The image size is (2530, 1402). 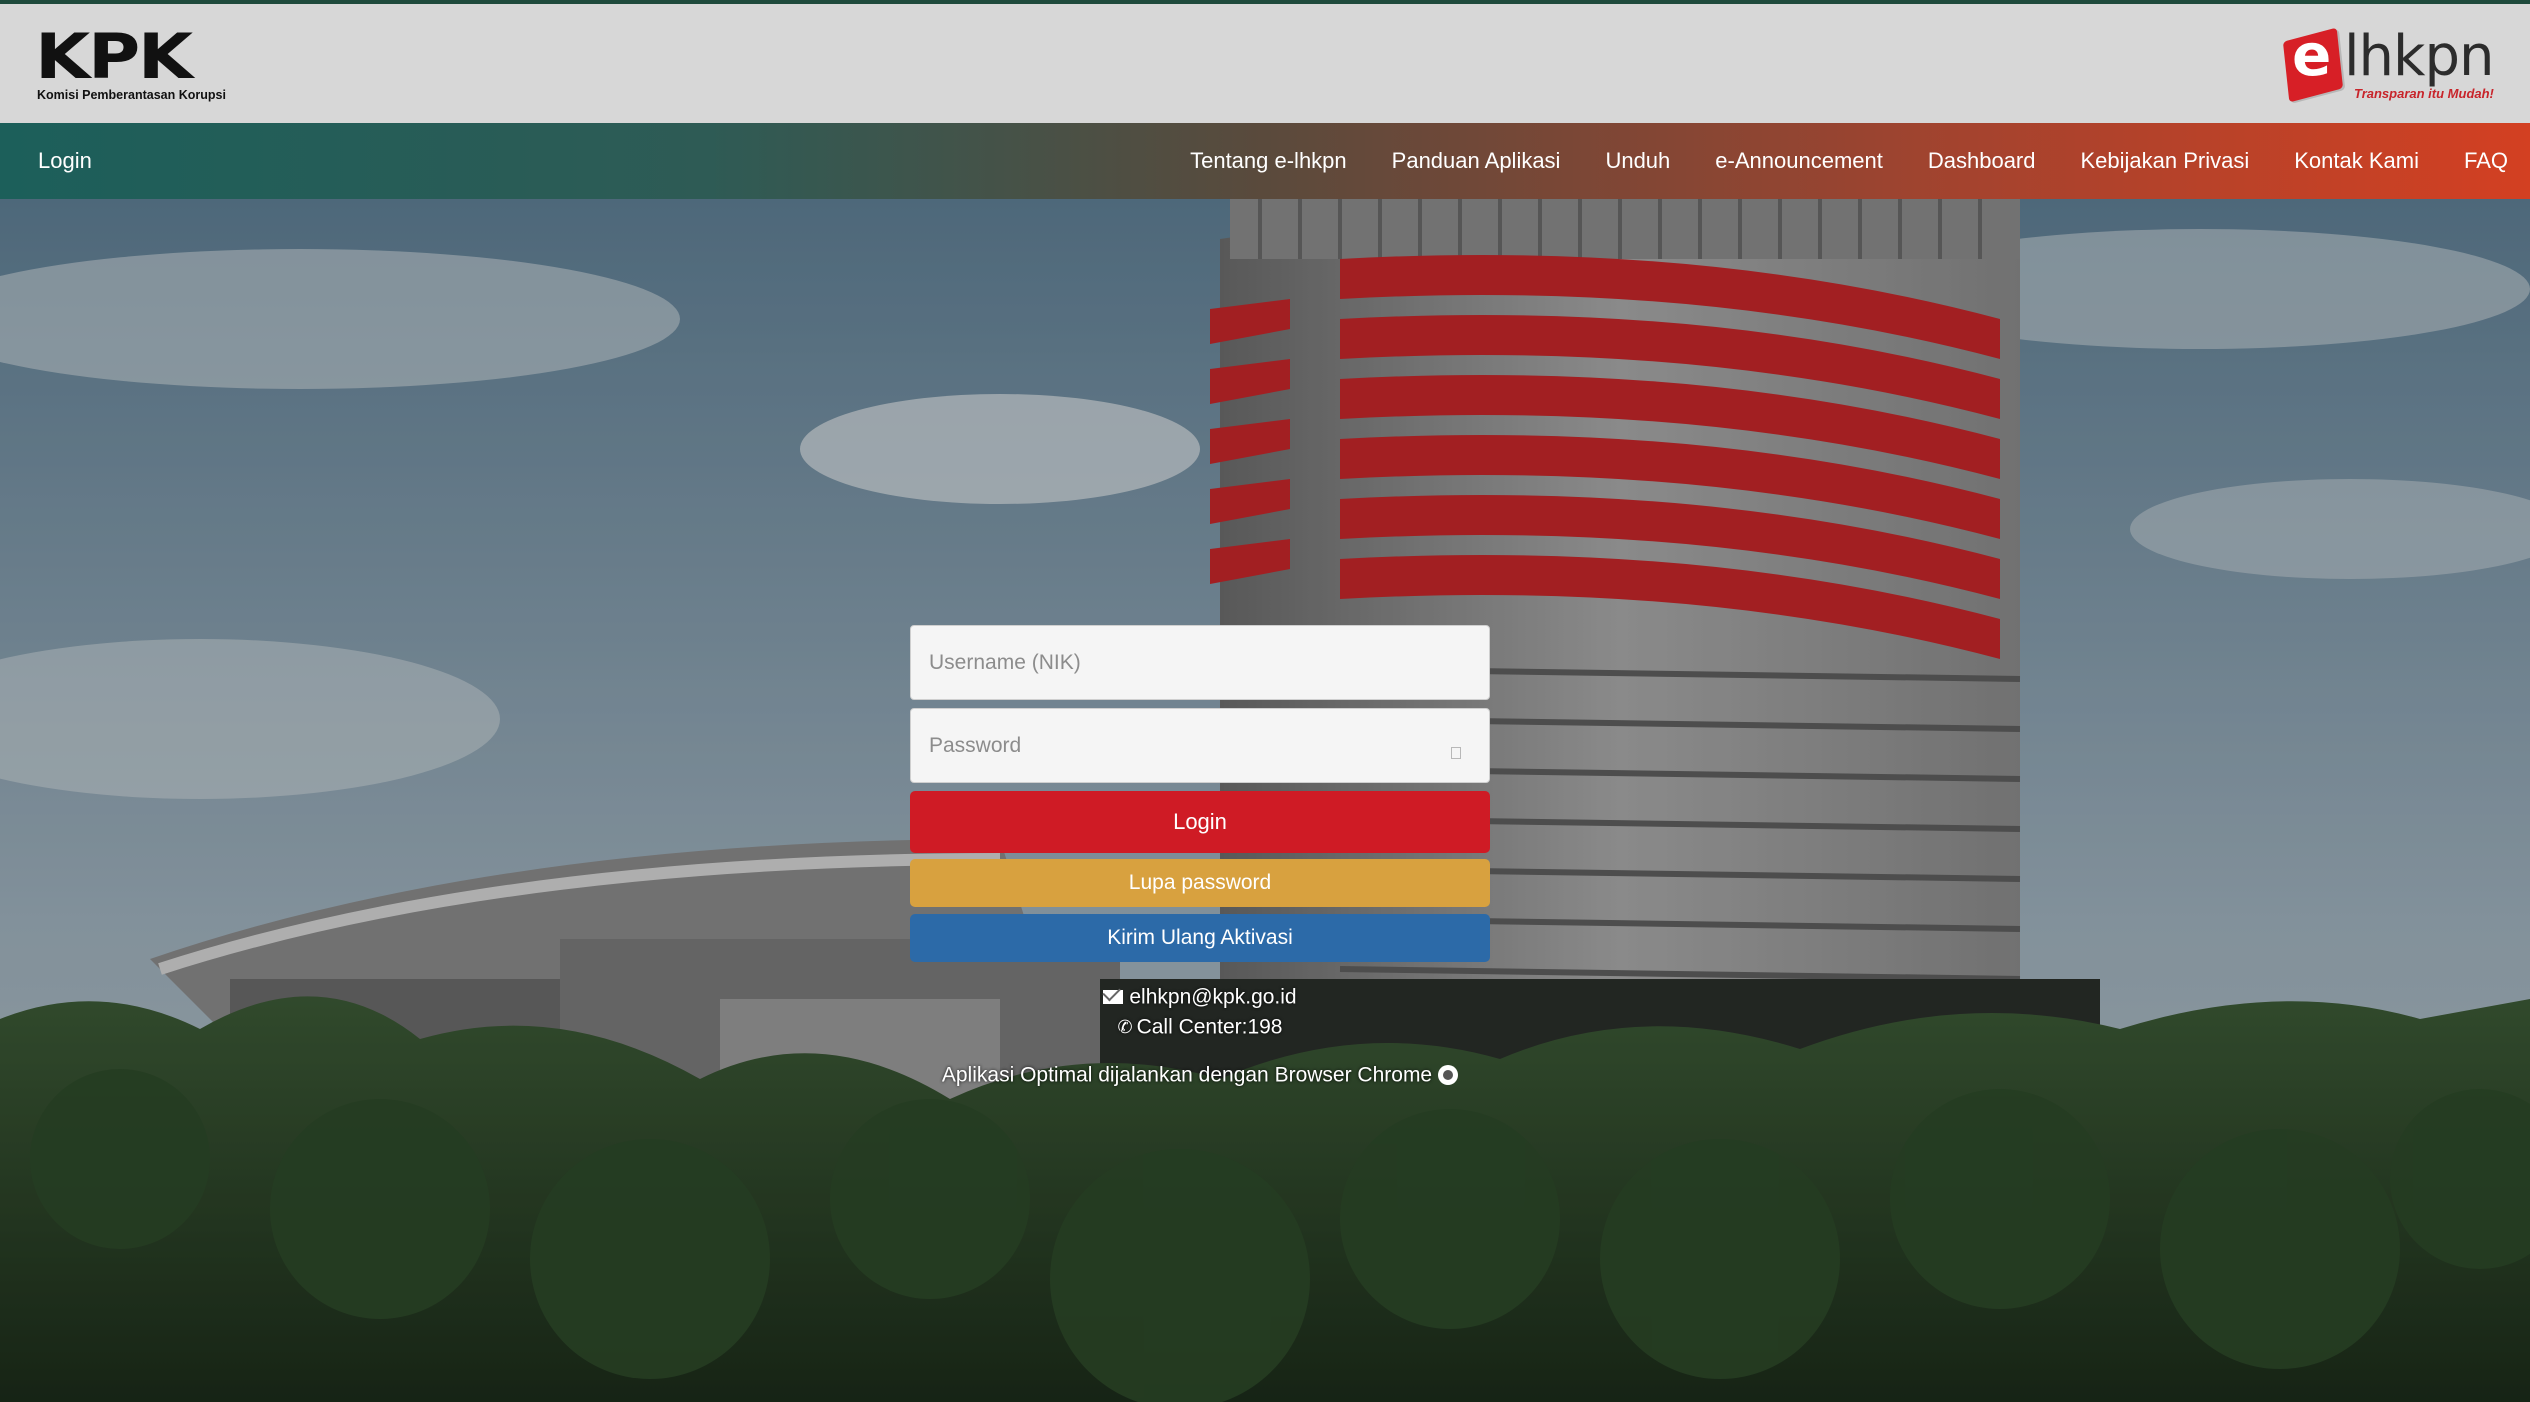 What do you see at coordinates (2419, 56) in the screenshot?
I see `elhkpn-logo-text: lhkpn` at bounding box center [2419, 56].